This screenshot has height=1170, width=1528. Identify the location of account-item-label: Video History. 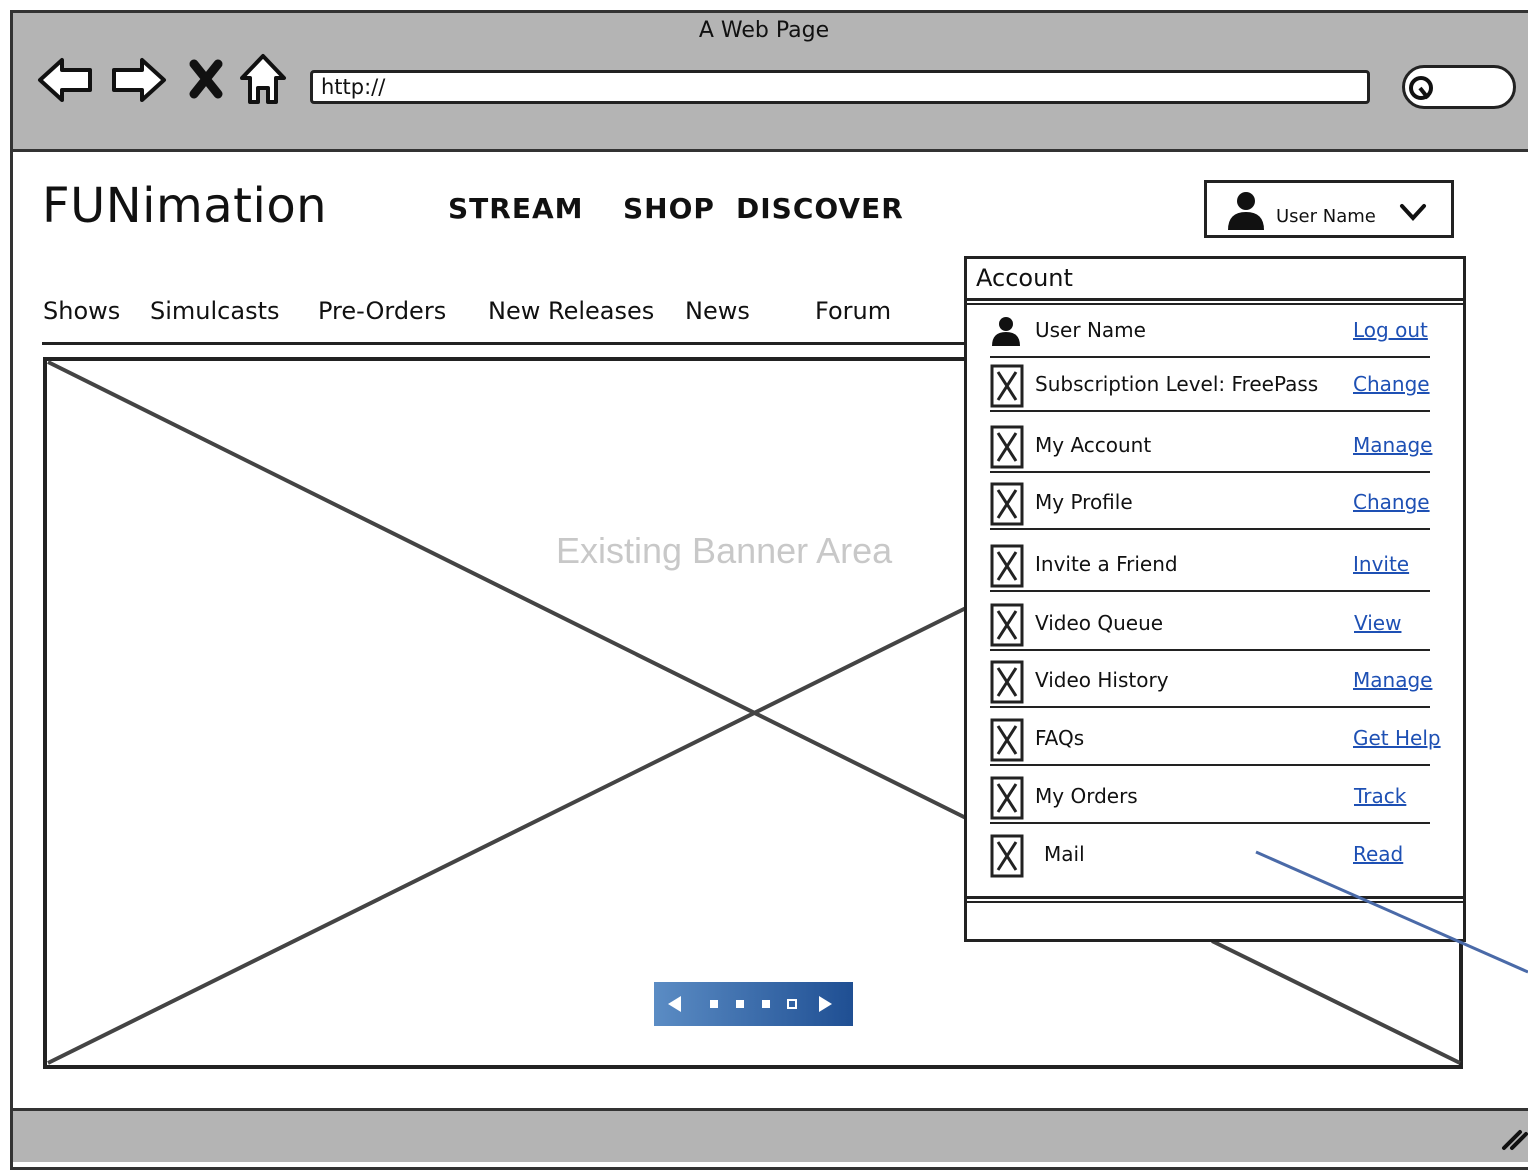
(1102, 680).